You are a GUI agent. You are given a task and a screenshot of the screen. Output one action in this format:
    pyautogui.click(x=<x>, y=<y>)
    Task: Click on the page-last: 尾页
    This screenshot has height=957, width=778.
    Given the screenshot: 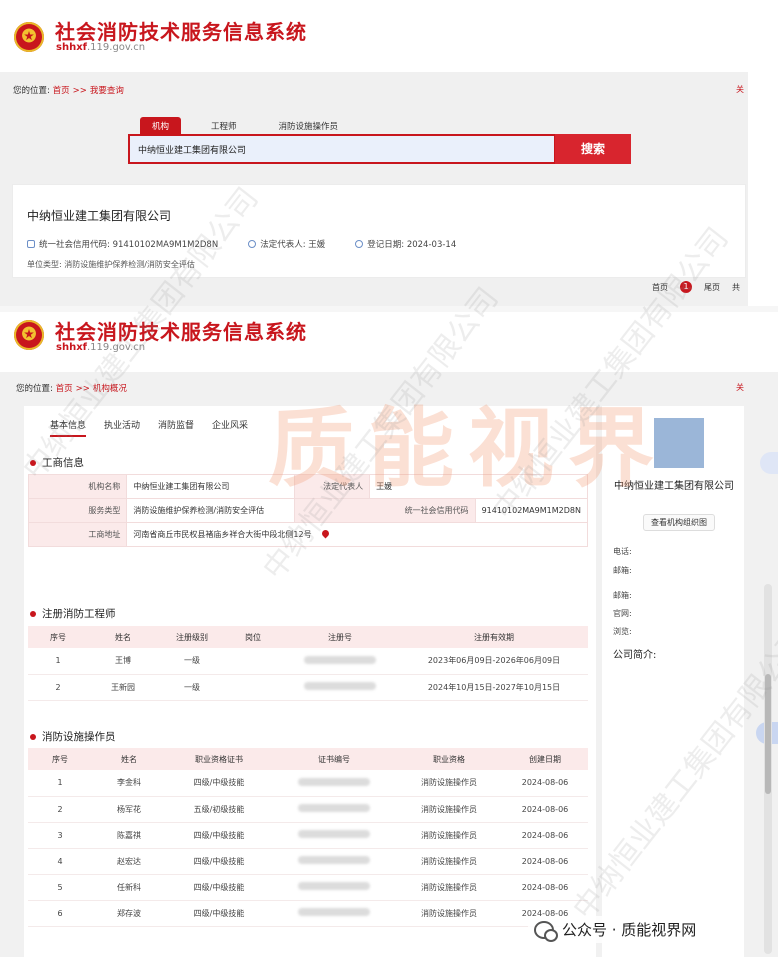 What is the action you would take?
    pyautogui.click(x=712, y=287)
    